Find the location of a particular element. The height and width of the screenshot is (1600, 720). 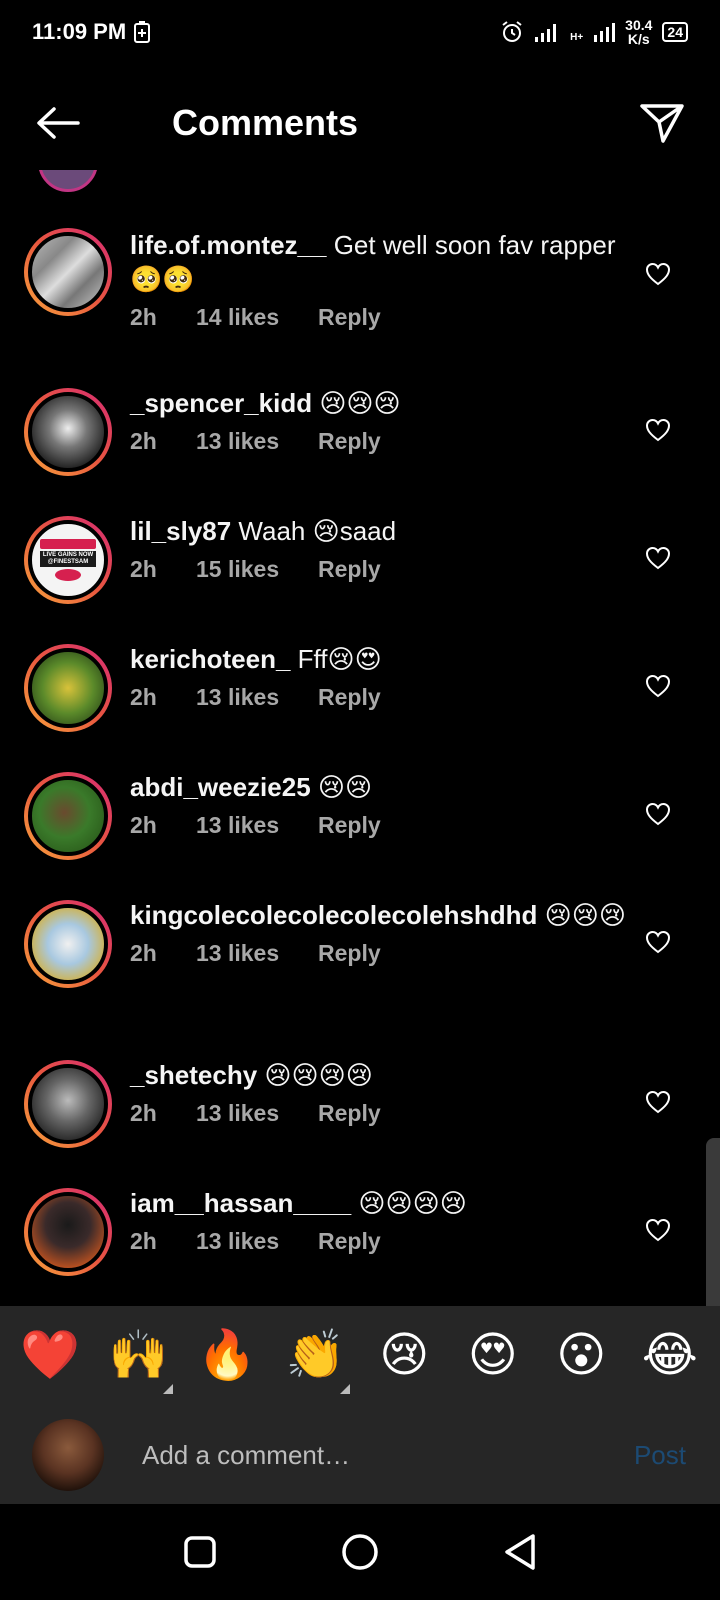

recents-button is located at coordinates (200, 1552).